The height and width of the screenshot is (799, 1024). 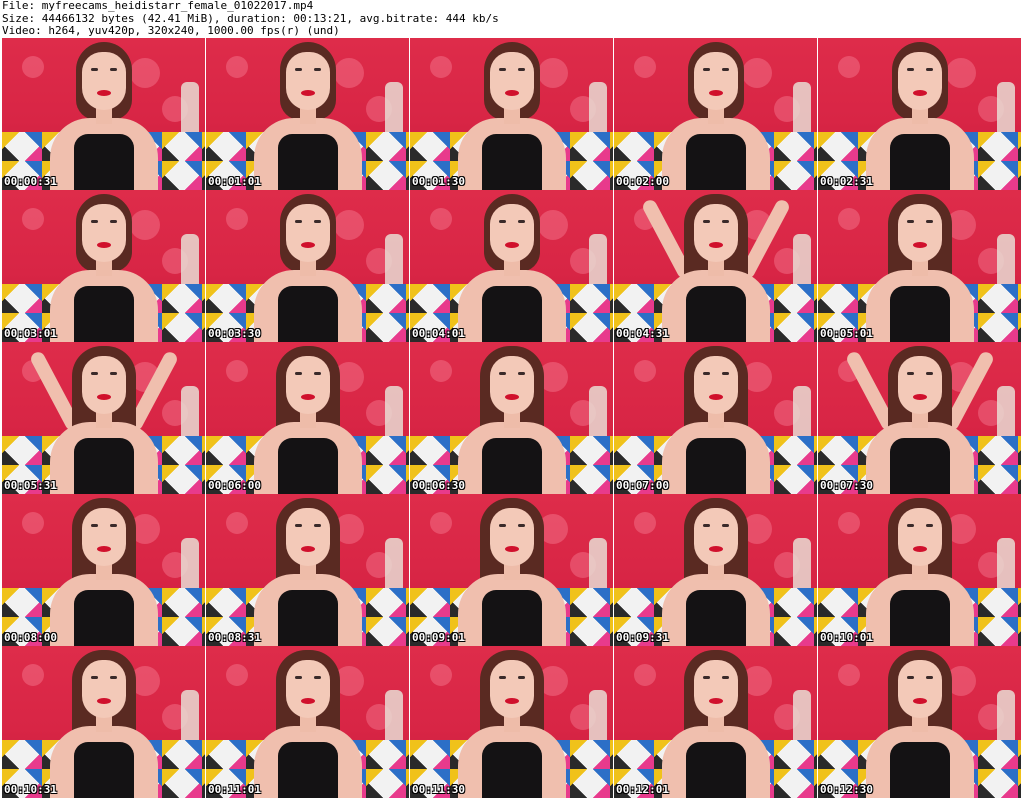 What do you see at coordinates (307, 722) in the screenshot?
I see `video-thumbnail: 00:11:01` at bounding box center [307, 722].